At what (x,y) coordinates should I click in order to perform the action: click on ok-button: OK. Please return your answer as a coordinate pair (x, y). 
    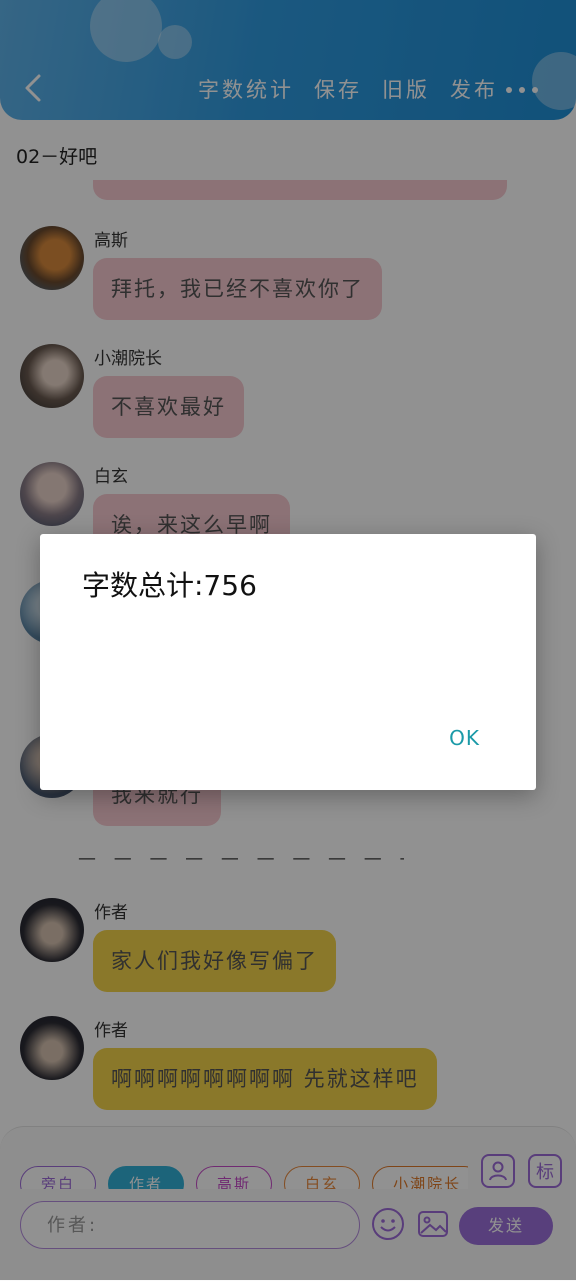
    Looking at the image, I should click on (464, 738).